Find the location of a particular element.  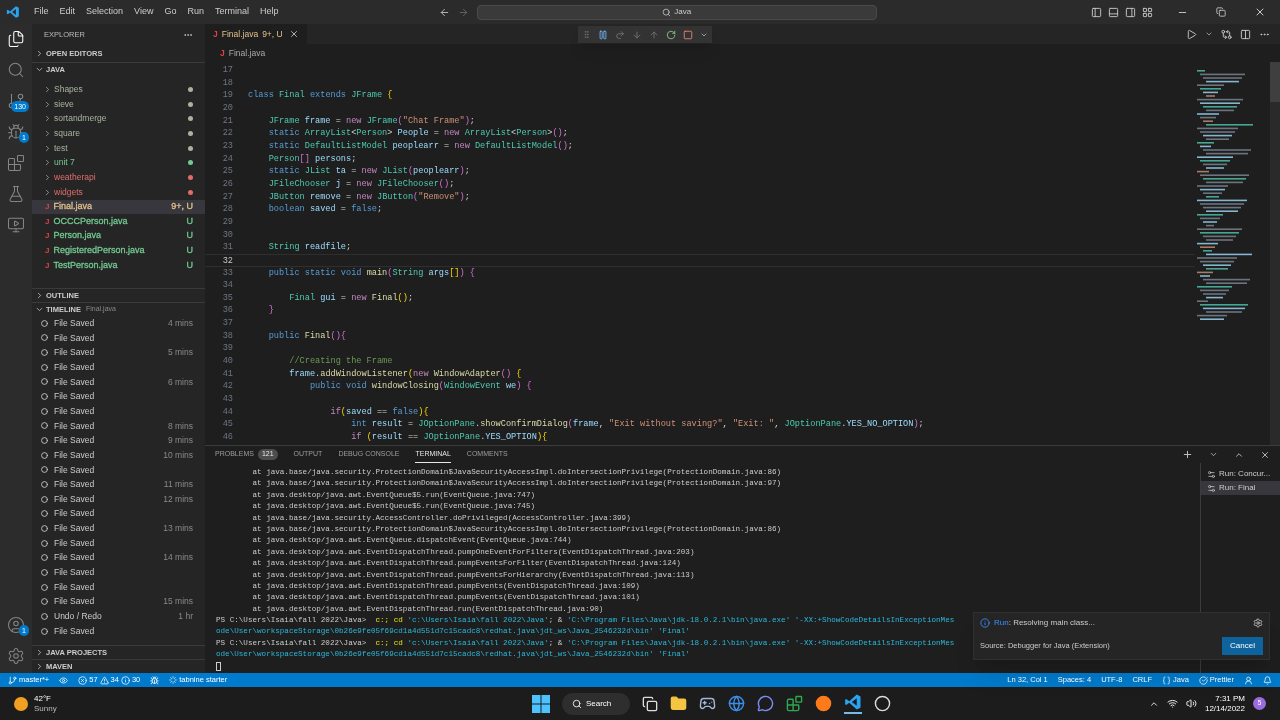

line-number: 38 is located at coordinates (227, 336).